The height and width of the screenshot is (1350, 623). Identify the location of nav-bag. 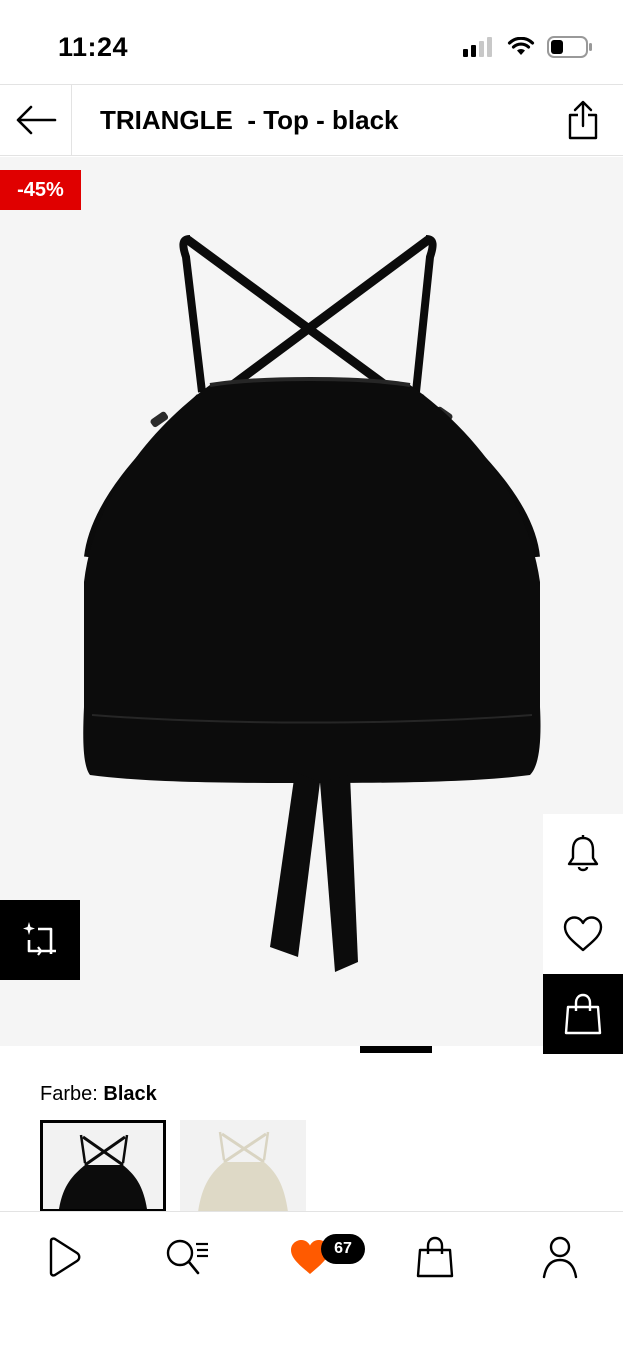
(435, 1257).